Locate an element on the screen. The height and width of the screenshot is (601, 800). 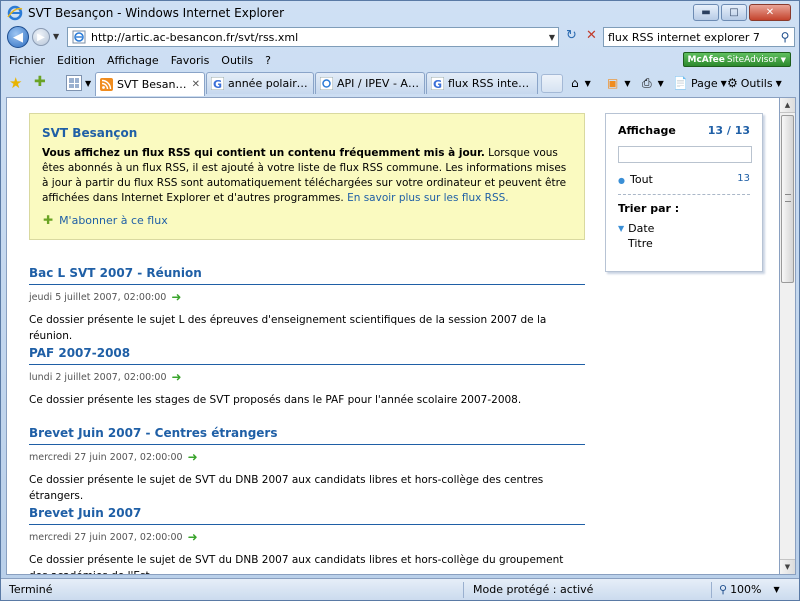
menu-edition: Edition is located at coordinates (76, 60).